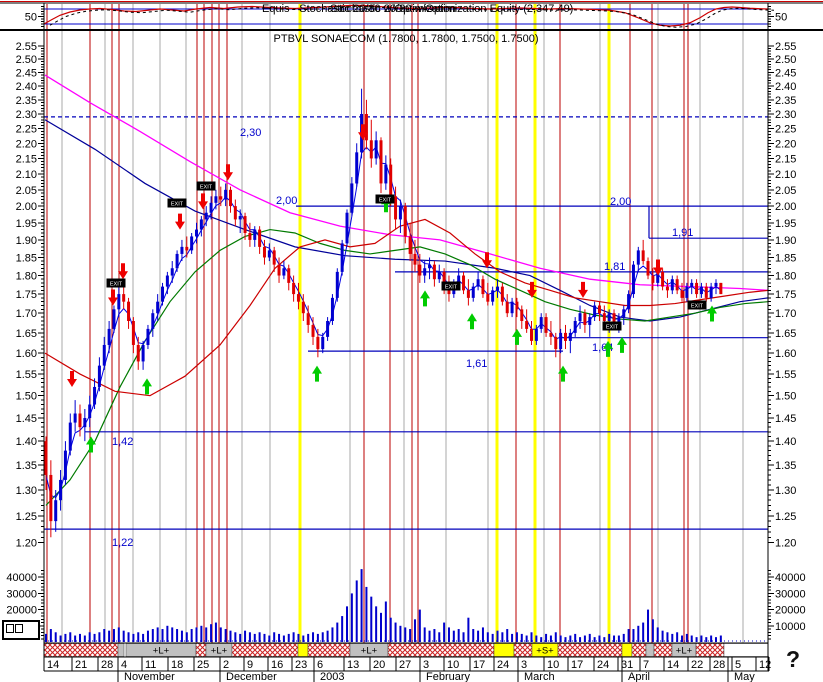 The width and height of the screenshot is (823, 682). What do you see at coordinates (620, 202) in the screenshot?
I see `price-level-label: 2,00` at bounding box center [620, 202].